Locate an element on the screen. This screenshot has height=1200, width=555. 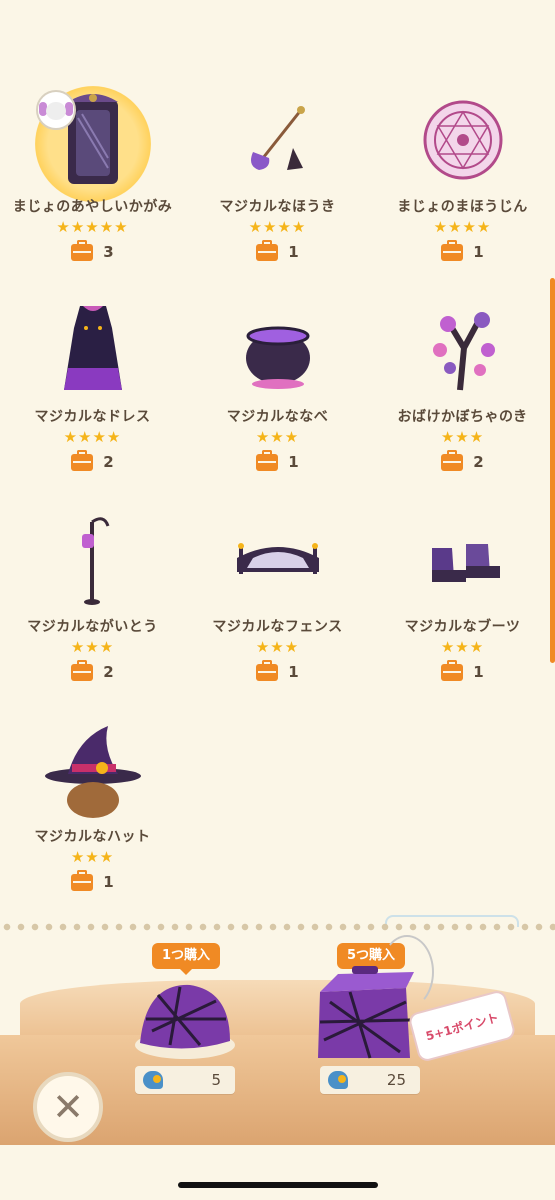
item-card: マジカルながいとう ★★★ 2 is located at coordinates (92, 600).